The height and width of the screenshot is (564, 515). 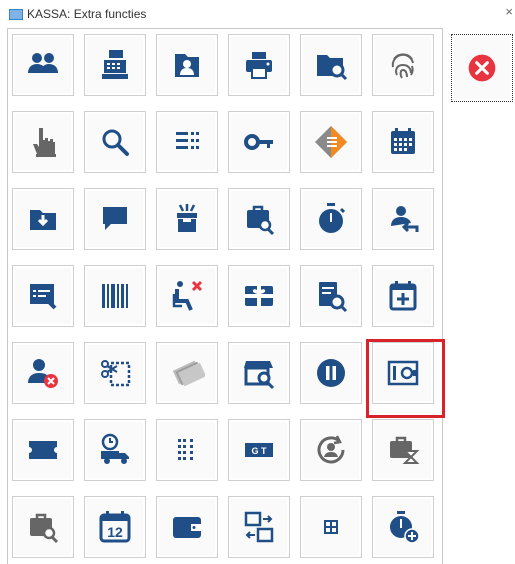 I want to click on search-button, so click(x=115, y=142).